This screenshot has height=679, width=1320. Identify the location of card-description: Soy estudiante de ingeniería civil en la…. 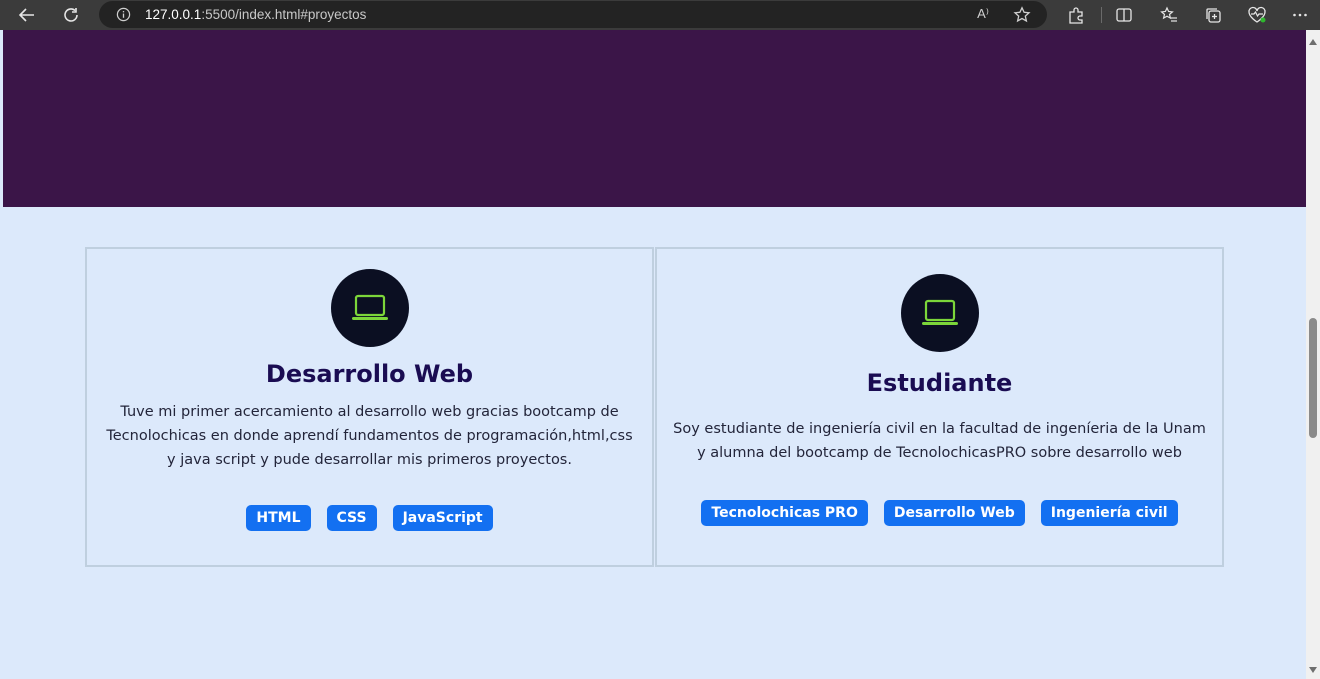
(939, 441).